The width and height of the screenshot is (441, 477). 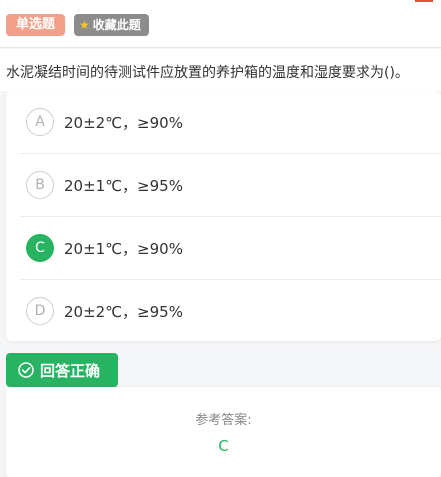 I want to click on top-indicator, so click(x=424, y=1).